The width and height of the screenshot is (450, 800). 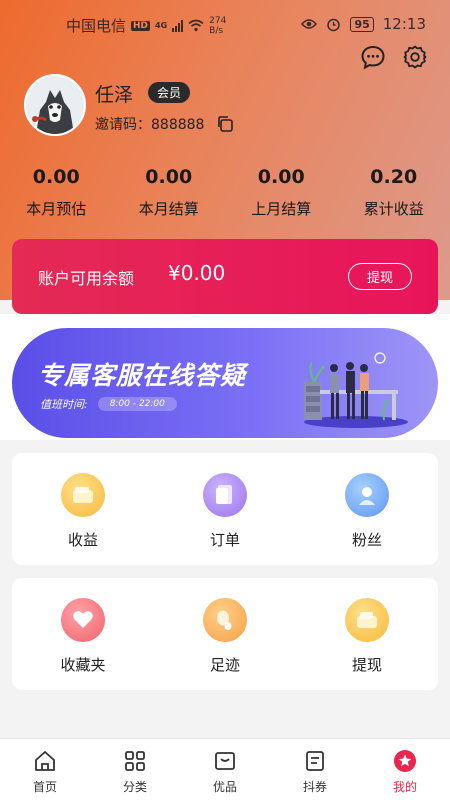 I want to click on username: 任泽, so click(x=114, y=95).